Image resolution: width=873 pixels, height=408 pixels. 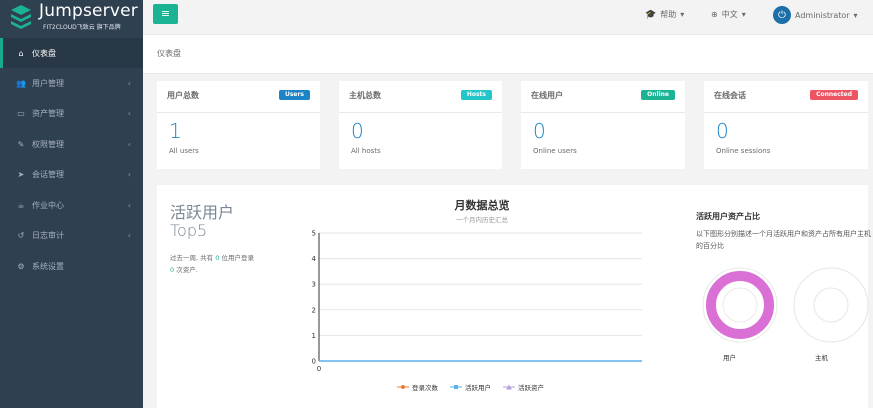 What do you see at coordinates (21, 17) in the screenshot?
I see `jumpserver-logo-icon` at bounding box center [21, 17].